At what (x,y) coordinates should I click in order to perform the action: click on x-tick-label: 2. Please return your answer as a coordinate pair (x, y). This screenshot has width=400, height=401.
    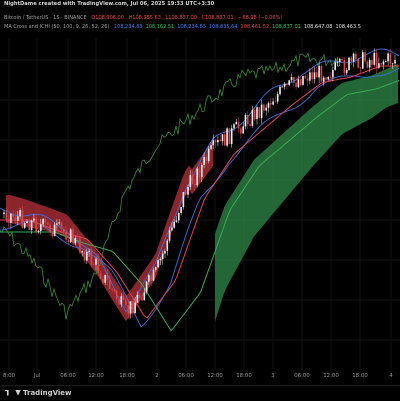
    Looking at the image, I should click on (156, 376).